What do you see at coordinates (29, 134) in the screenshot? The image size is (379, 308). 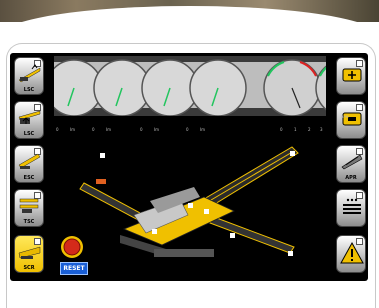 I see `lsc-raise-button-label: LSC` at bounding box center [29, 134].